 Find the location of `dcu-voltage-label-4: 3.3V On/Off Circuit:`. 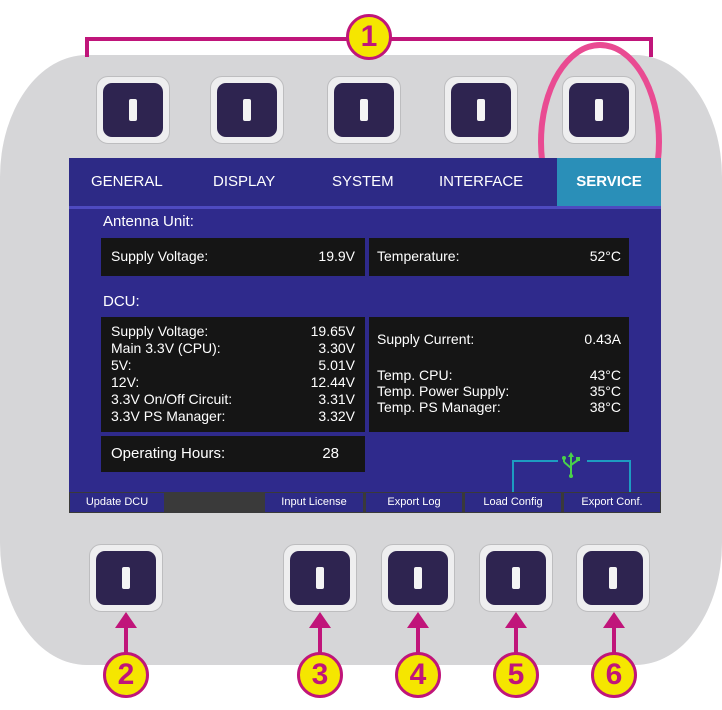

dcu-voltage-label-4: 3.3V On/Off Circuit: is located at coordinates (172, 399).